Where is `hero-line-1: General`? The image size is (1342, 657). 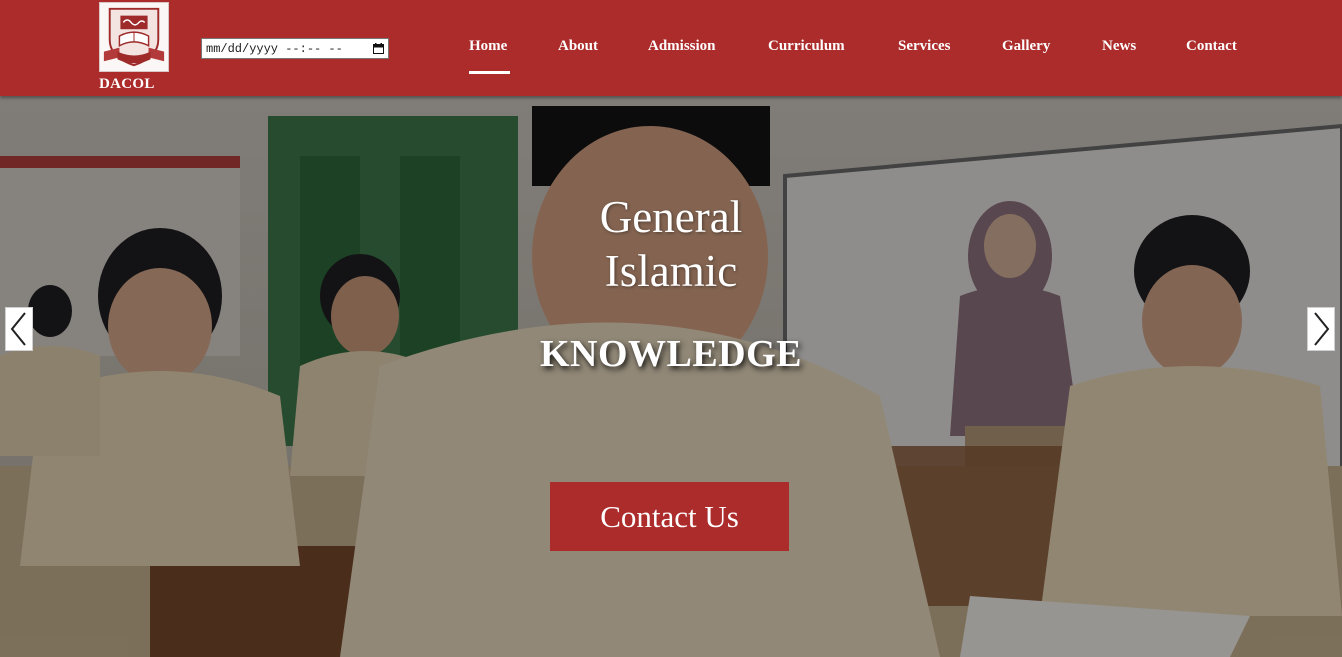 hero-line-1: General is located at coordinates (671, 217).